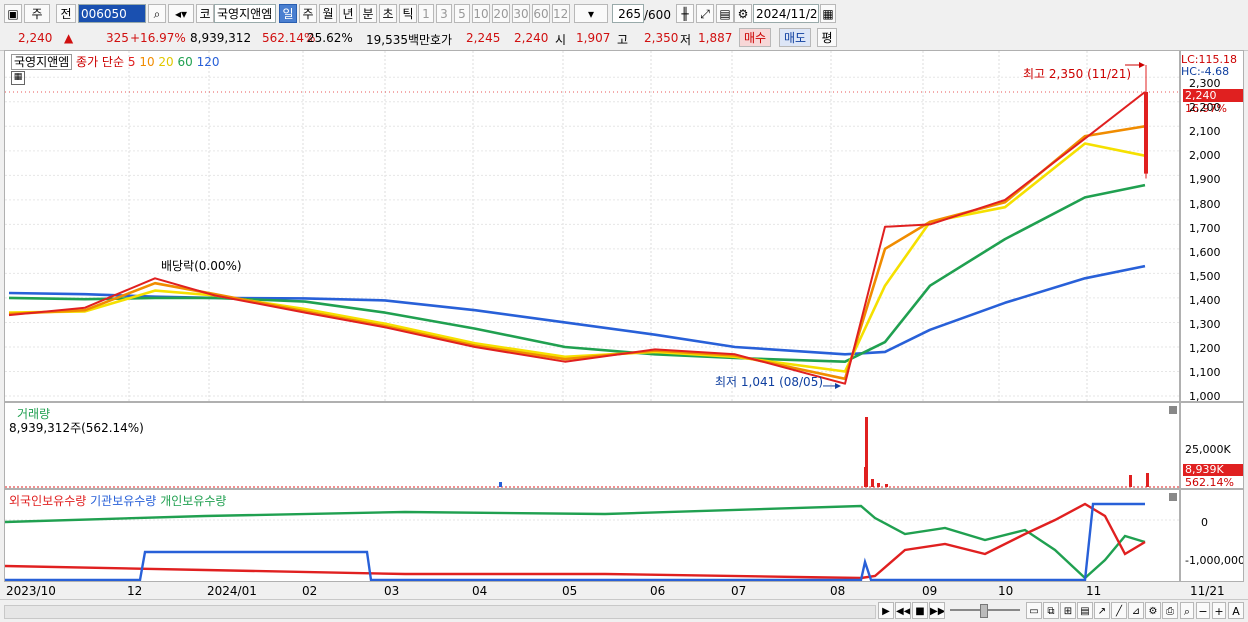 This screenshot has width=1248, height=622. What do you see at coordinates (795, 37) in the screenshot?
I see `sell-button: 매도` at bounding box center [795, 37].